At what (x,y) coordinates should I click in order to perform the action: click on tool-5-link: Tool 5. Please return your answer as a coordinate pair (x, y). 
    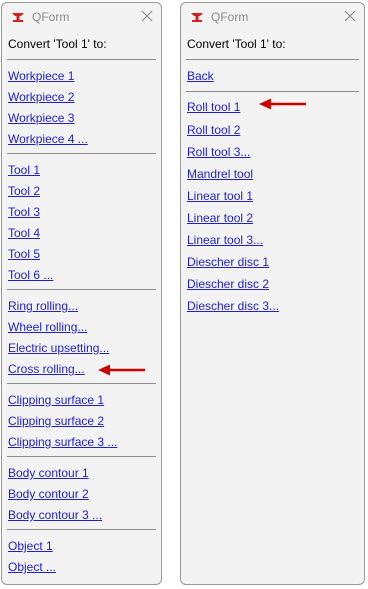
    Looking at the image, I should click on (24, 254).